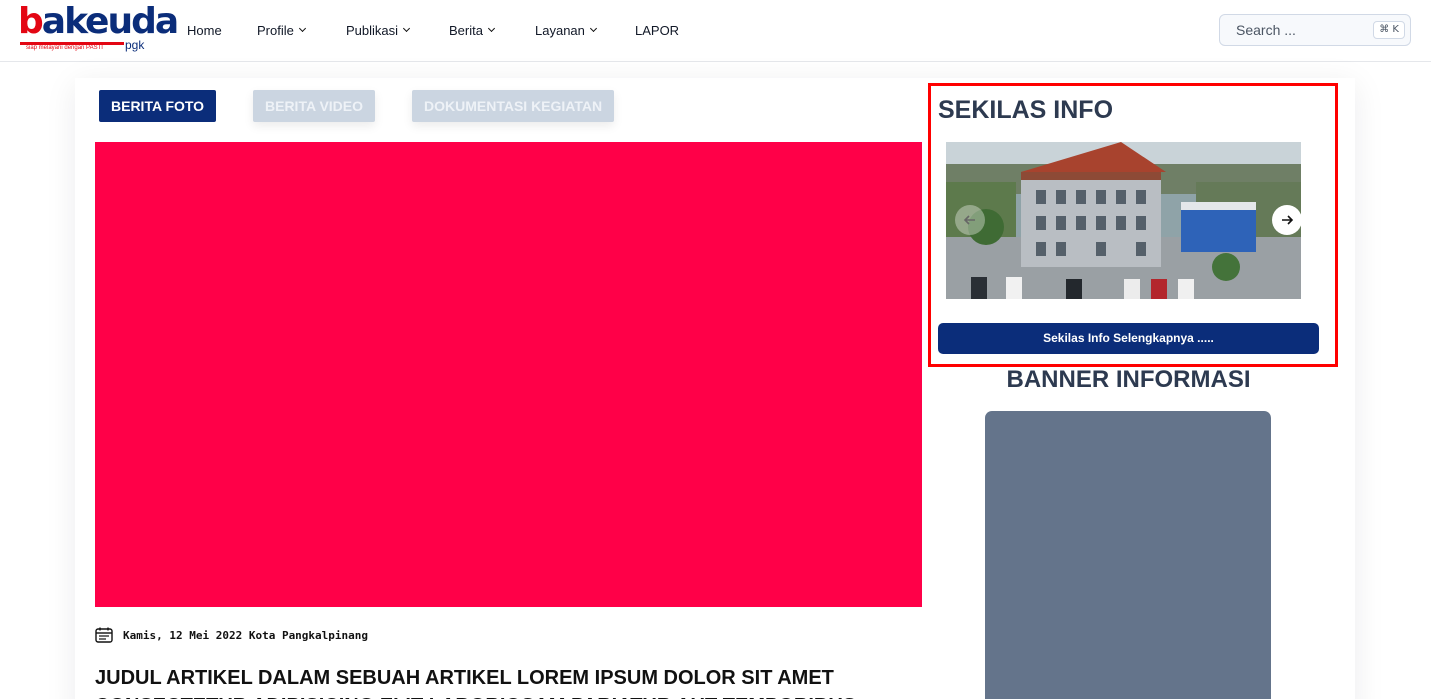  What do you see at coordinates (560, 30) in the screenshot?
I see `nav-item-label: Layanan` at bounding box center [560, 30].